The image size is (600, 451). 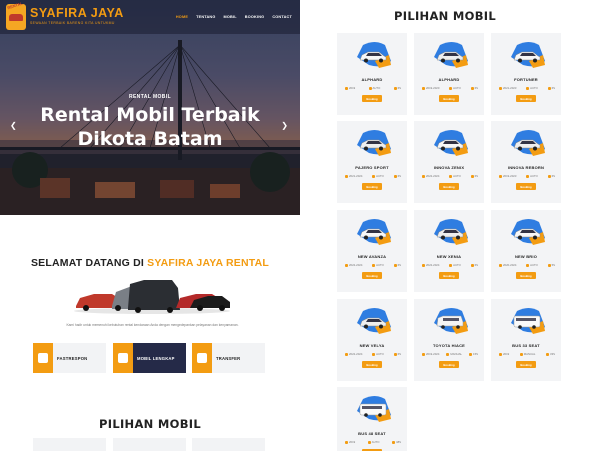 I want to click on car-specs: 2019-2023 AUTO 6S, so click(x=527, y=176).